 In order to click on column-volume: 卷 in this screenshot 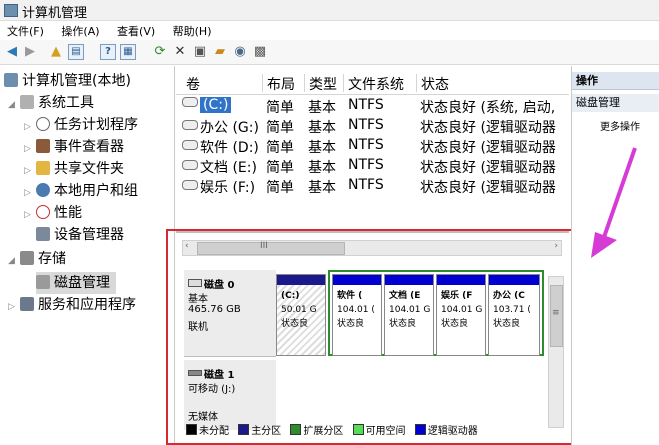, I will do `click(191, 83)`.